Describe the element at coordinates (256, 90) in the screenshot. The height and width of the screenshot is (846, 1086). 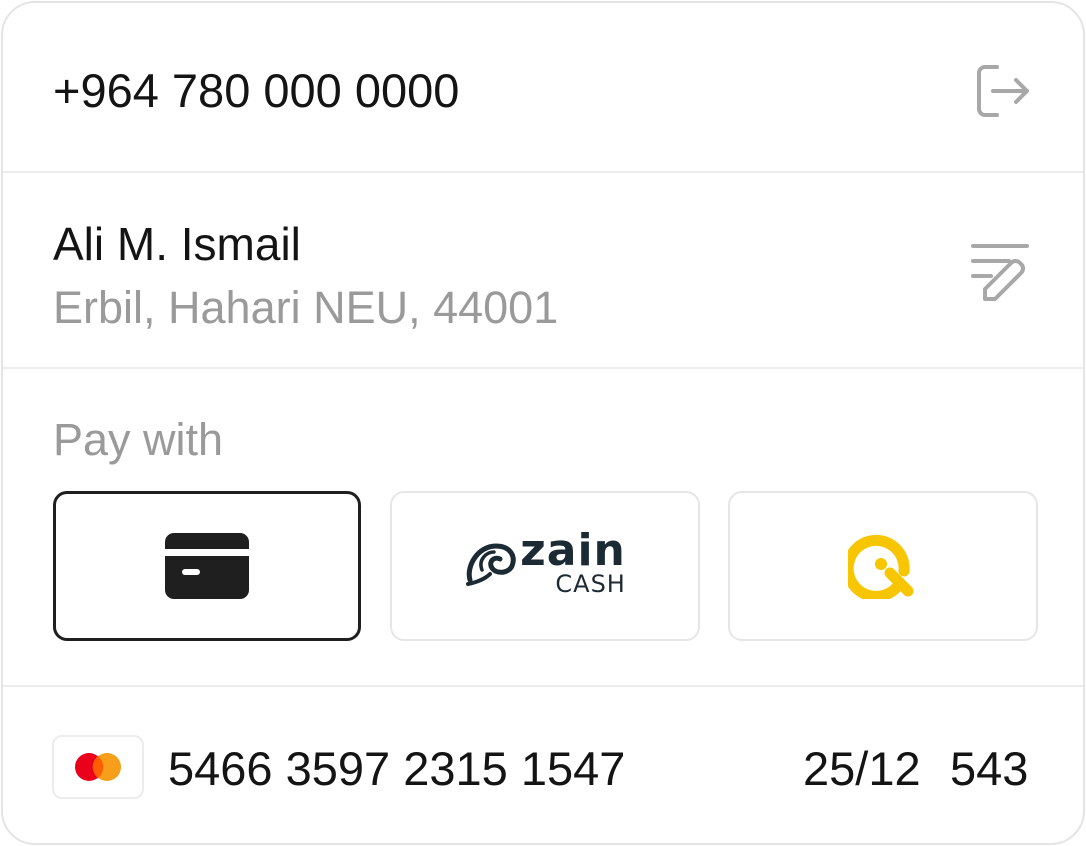
I see `phone-number: +964 780 000 0000` at that location.